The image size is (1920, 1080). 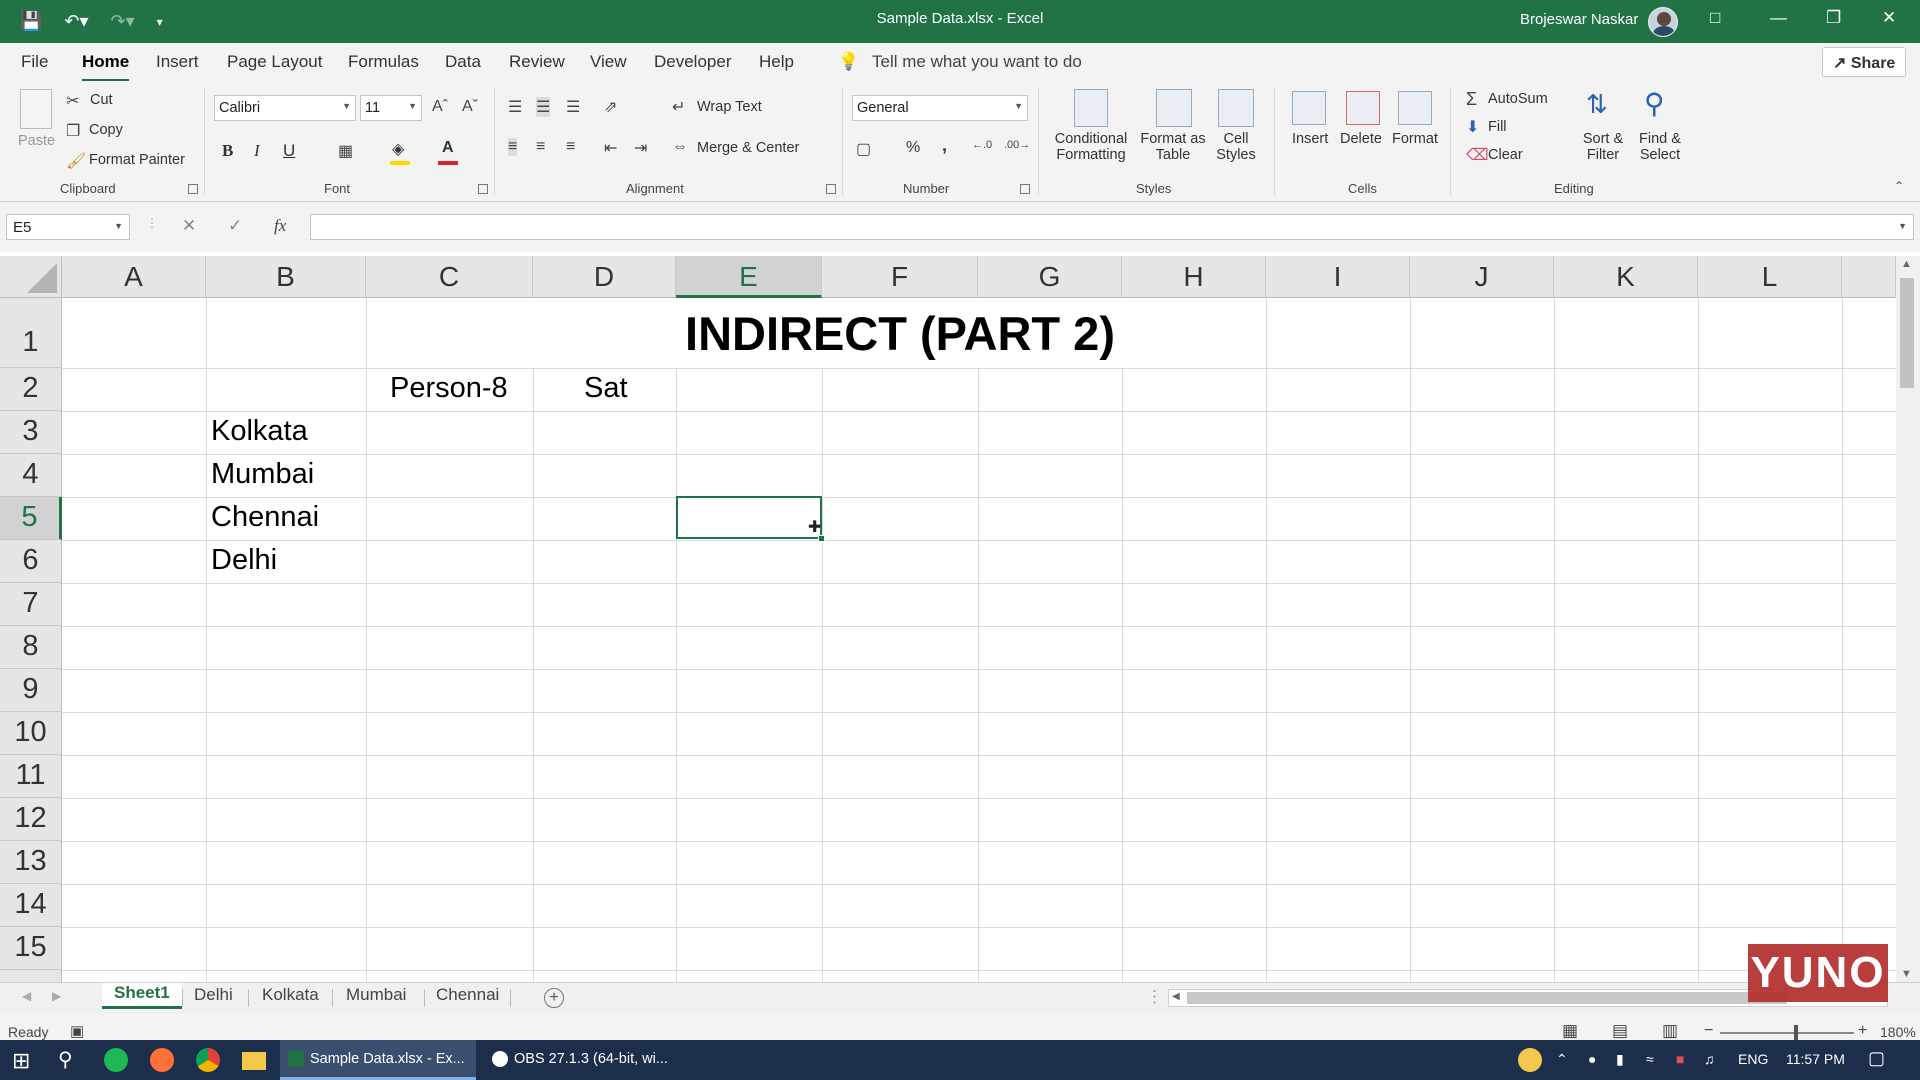 I want to click on column-header-f: F, so click(x=900, y=277).